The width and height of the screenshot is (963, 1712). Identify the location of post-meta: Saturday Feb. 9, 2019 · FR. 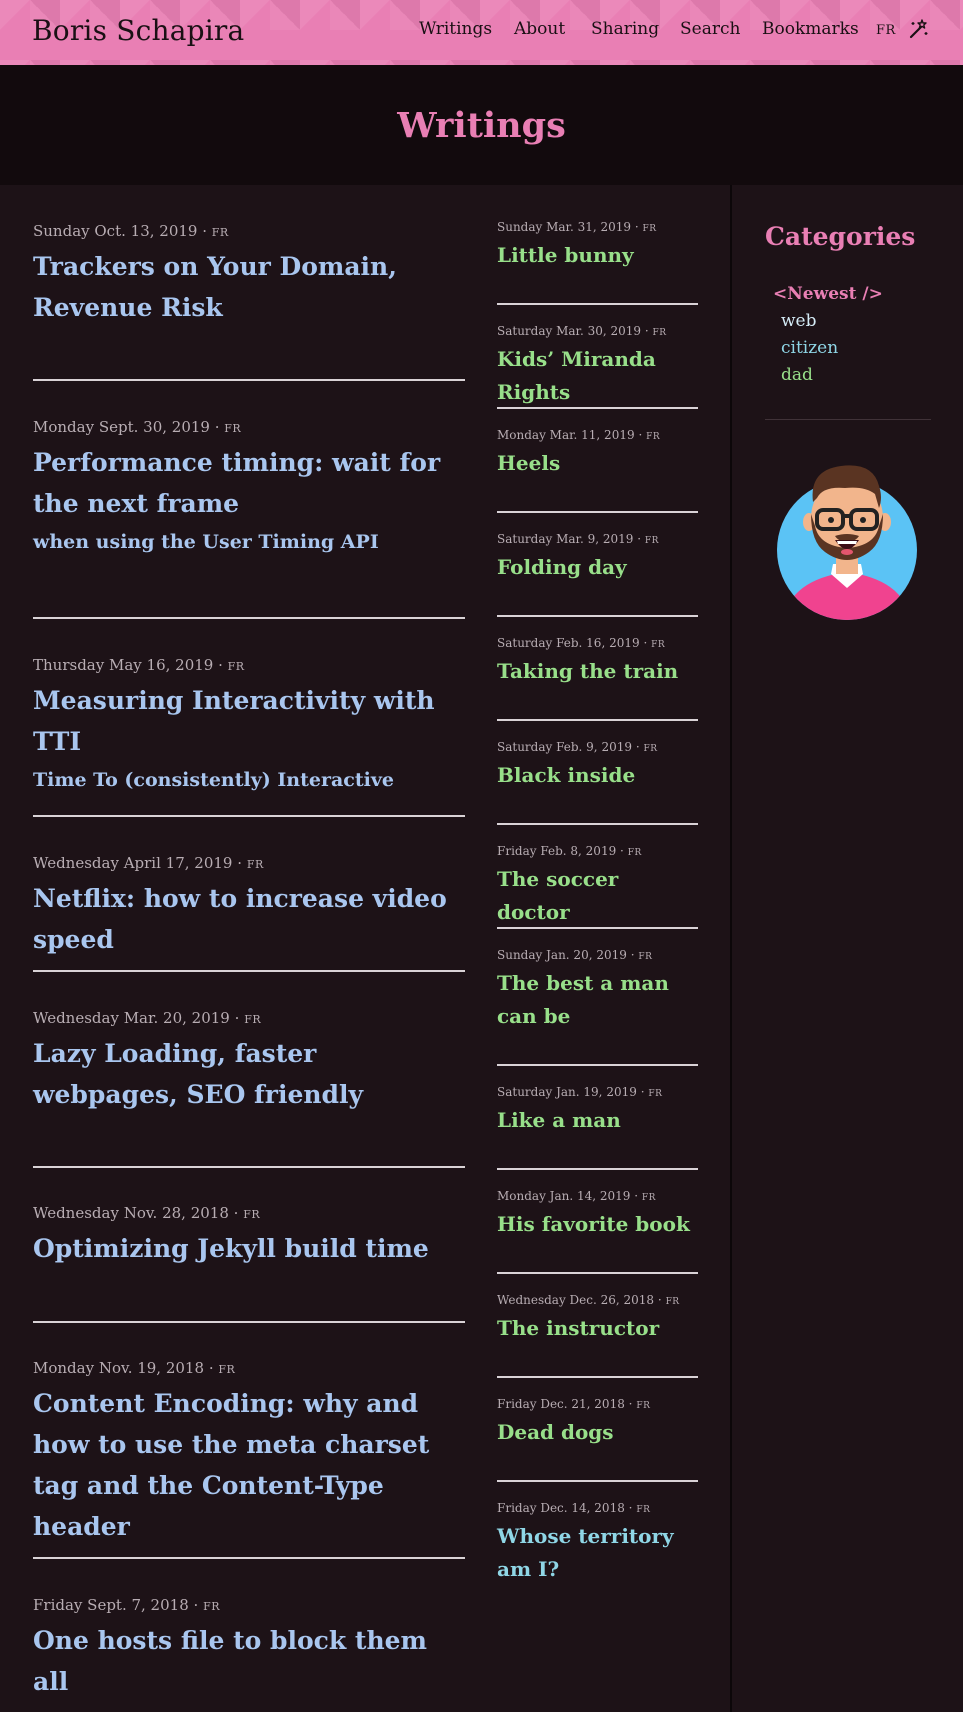
(597, 747).